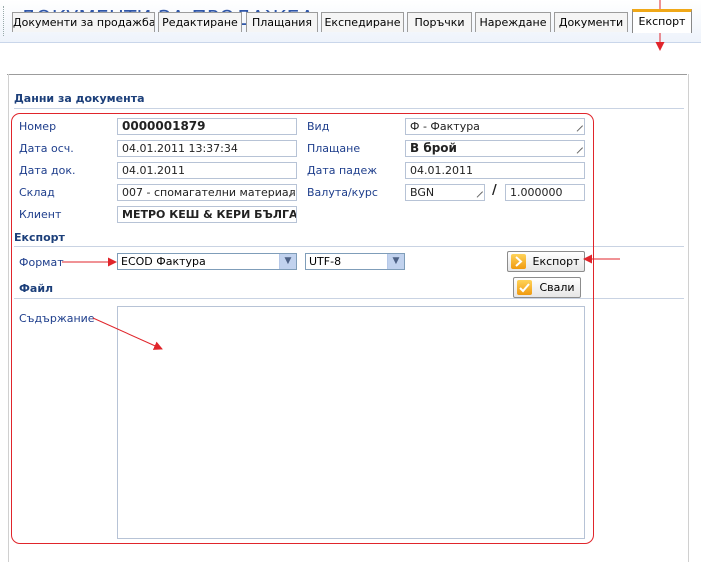  What do you see at coordinates (545, 192) in the screenshot?
I see `rate-field: 1.000000` at bounding box center [545, 192].